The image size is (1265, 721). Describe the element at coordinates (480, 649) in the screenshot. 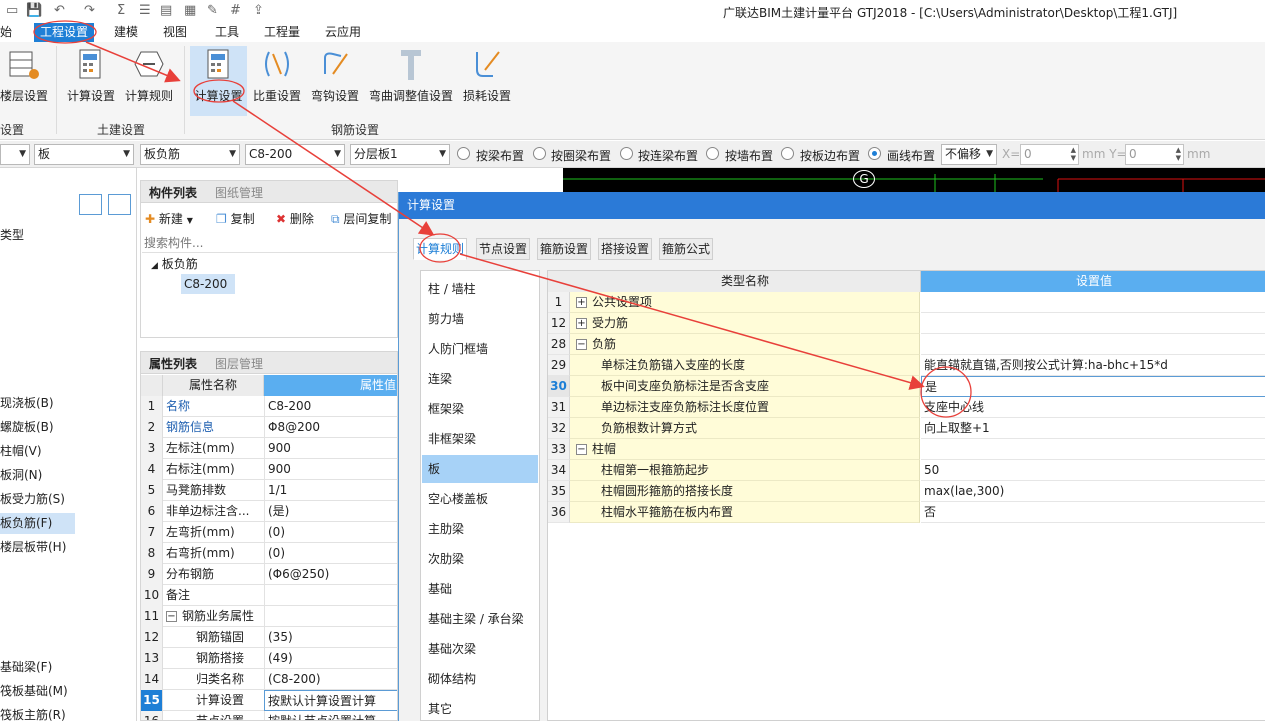

I see `category-item: 基础次梁` at that location.